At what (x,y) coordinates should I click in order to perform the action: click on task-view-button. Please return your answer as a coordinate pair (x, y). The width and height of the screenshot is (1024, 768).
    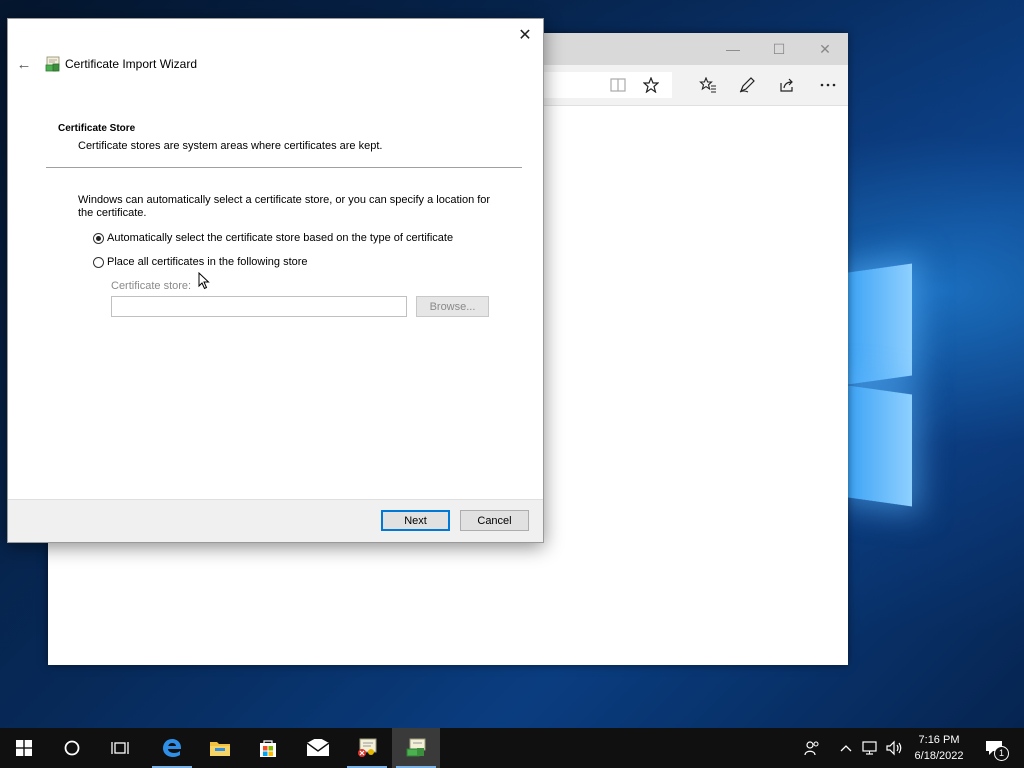
    Looking at the image, I should click on (120, 748).